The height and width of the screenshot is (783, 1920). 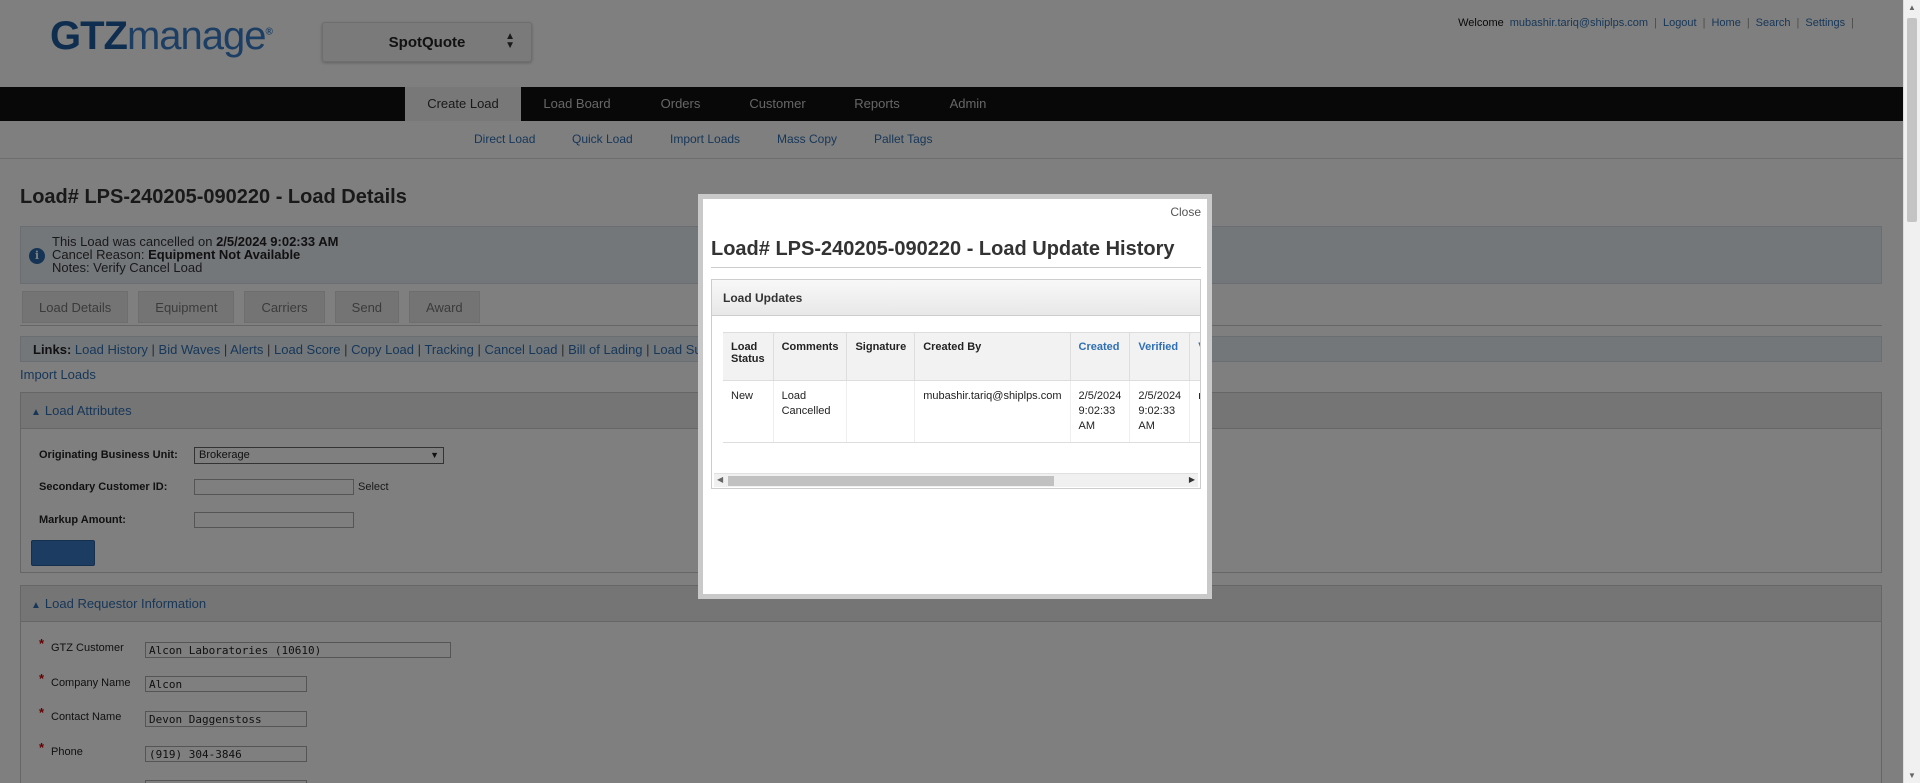 I want to click on horizontal-scrollbar: ◀ ▶, so click(x=956, y=480).